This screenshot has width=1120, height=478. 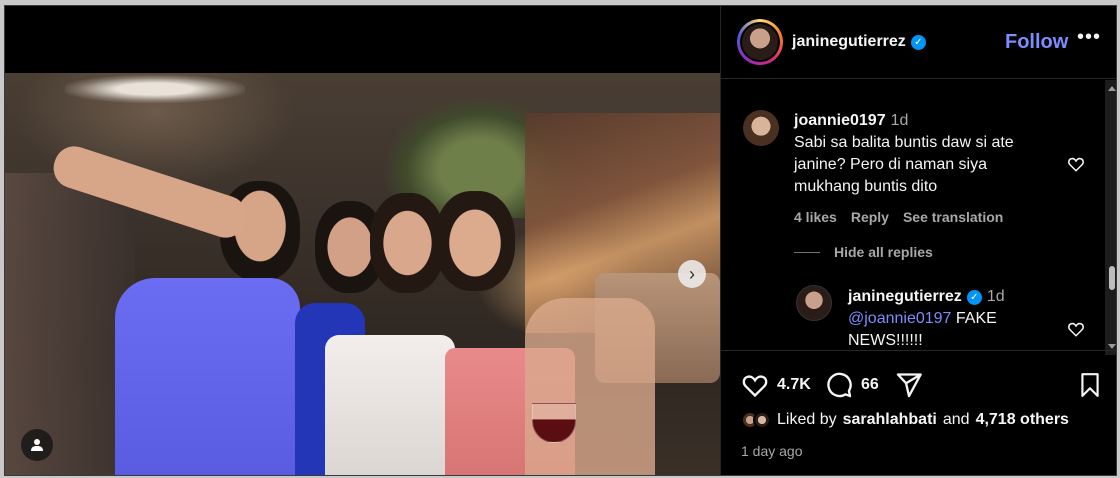 What do you see at coordinates (1036, 42) in the screenshot?
I see `follow-button: Follow` at bounding box center [1036, 42].